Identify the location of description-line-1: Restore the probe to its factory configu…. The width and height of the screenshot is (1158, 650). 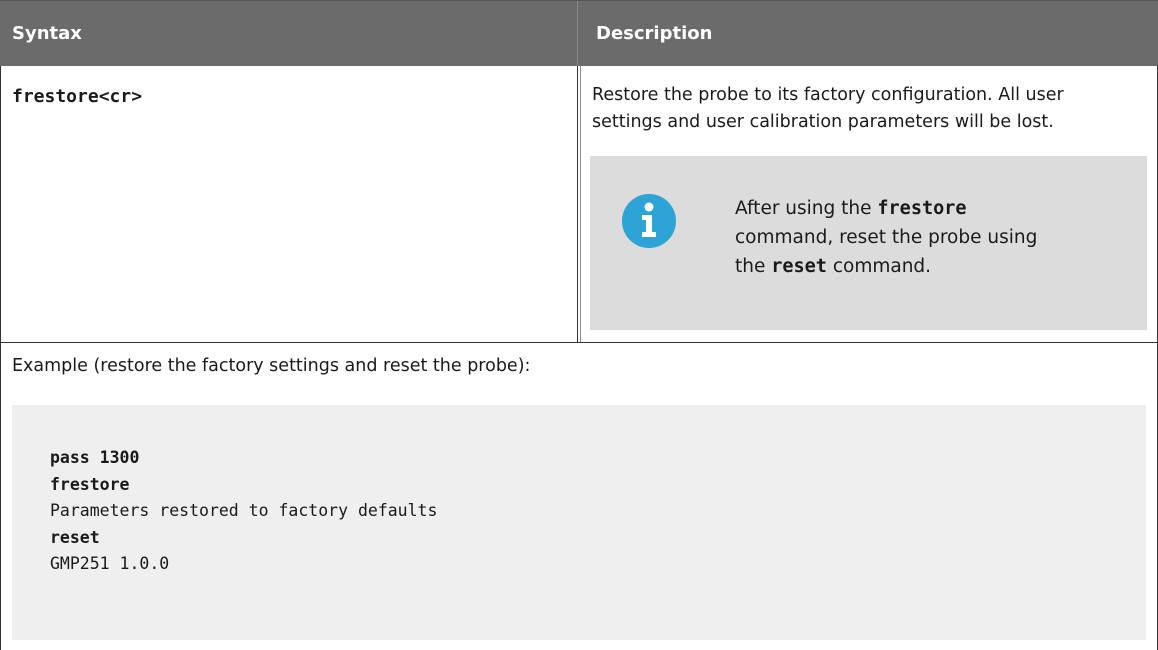
(828, 95).